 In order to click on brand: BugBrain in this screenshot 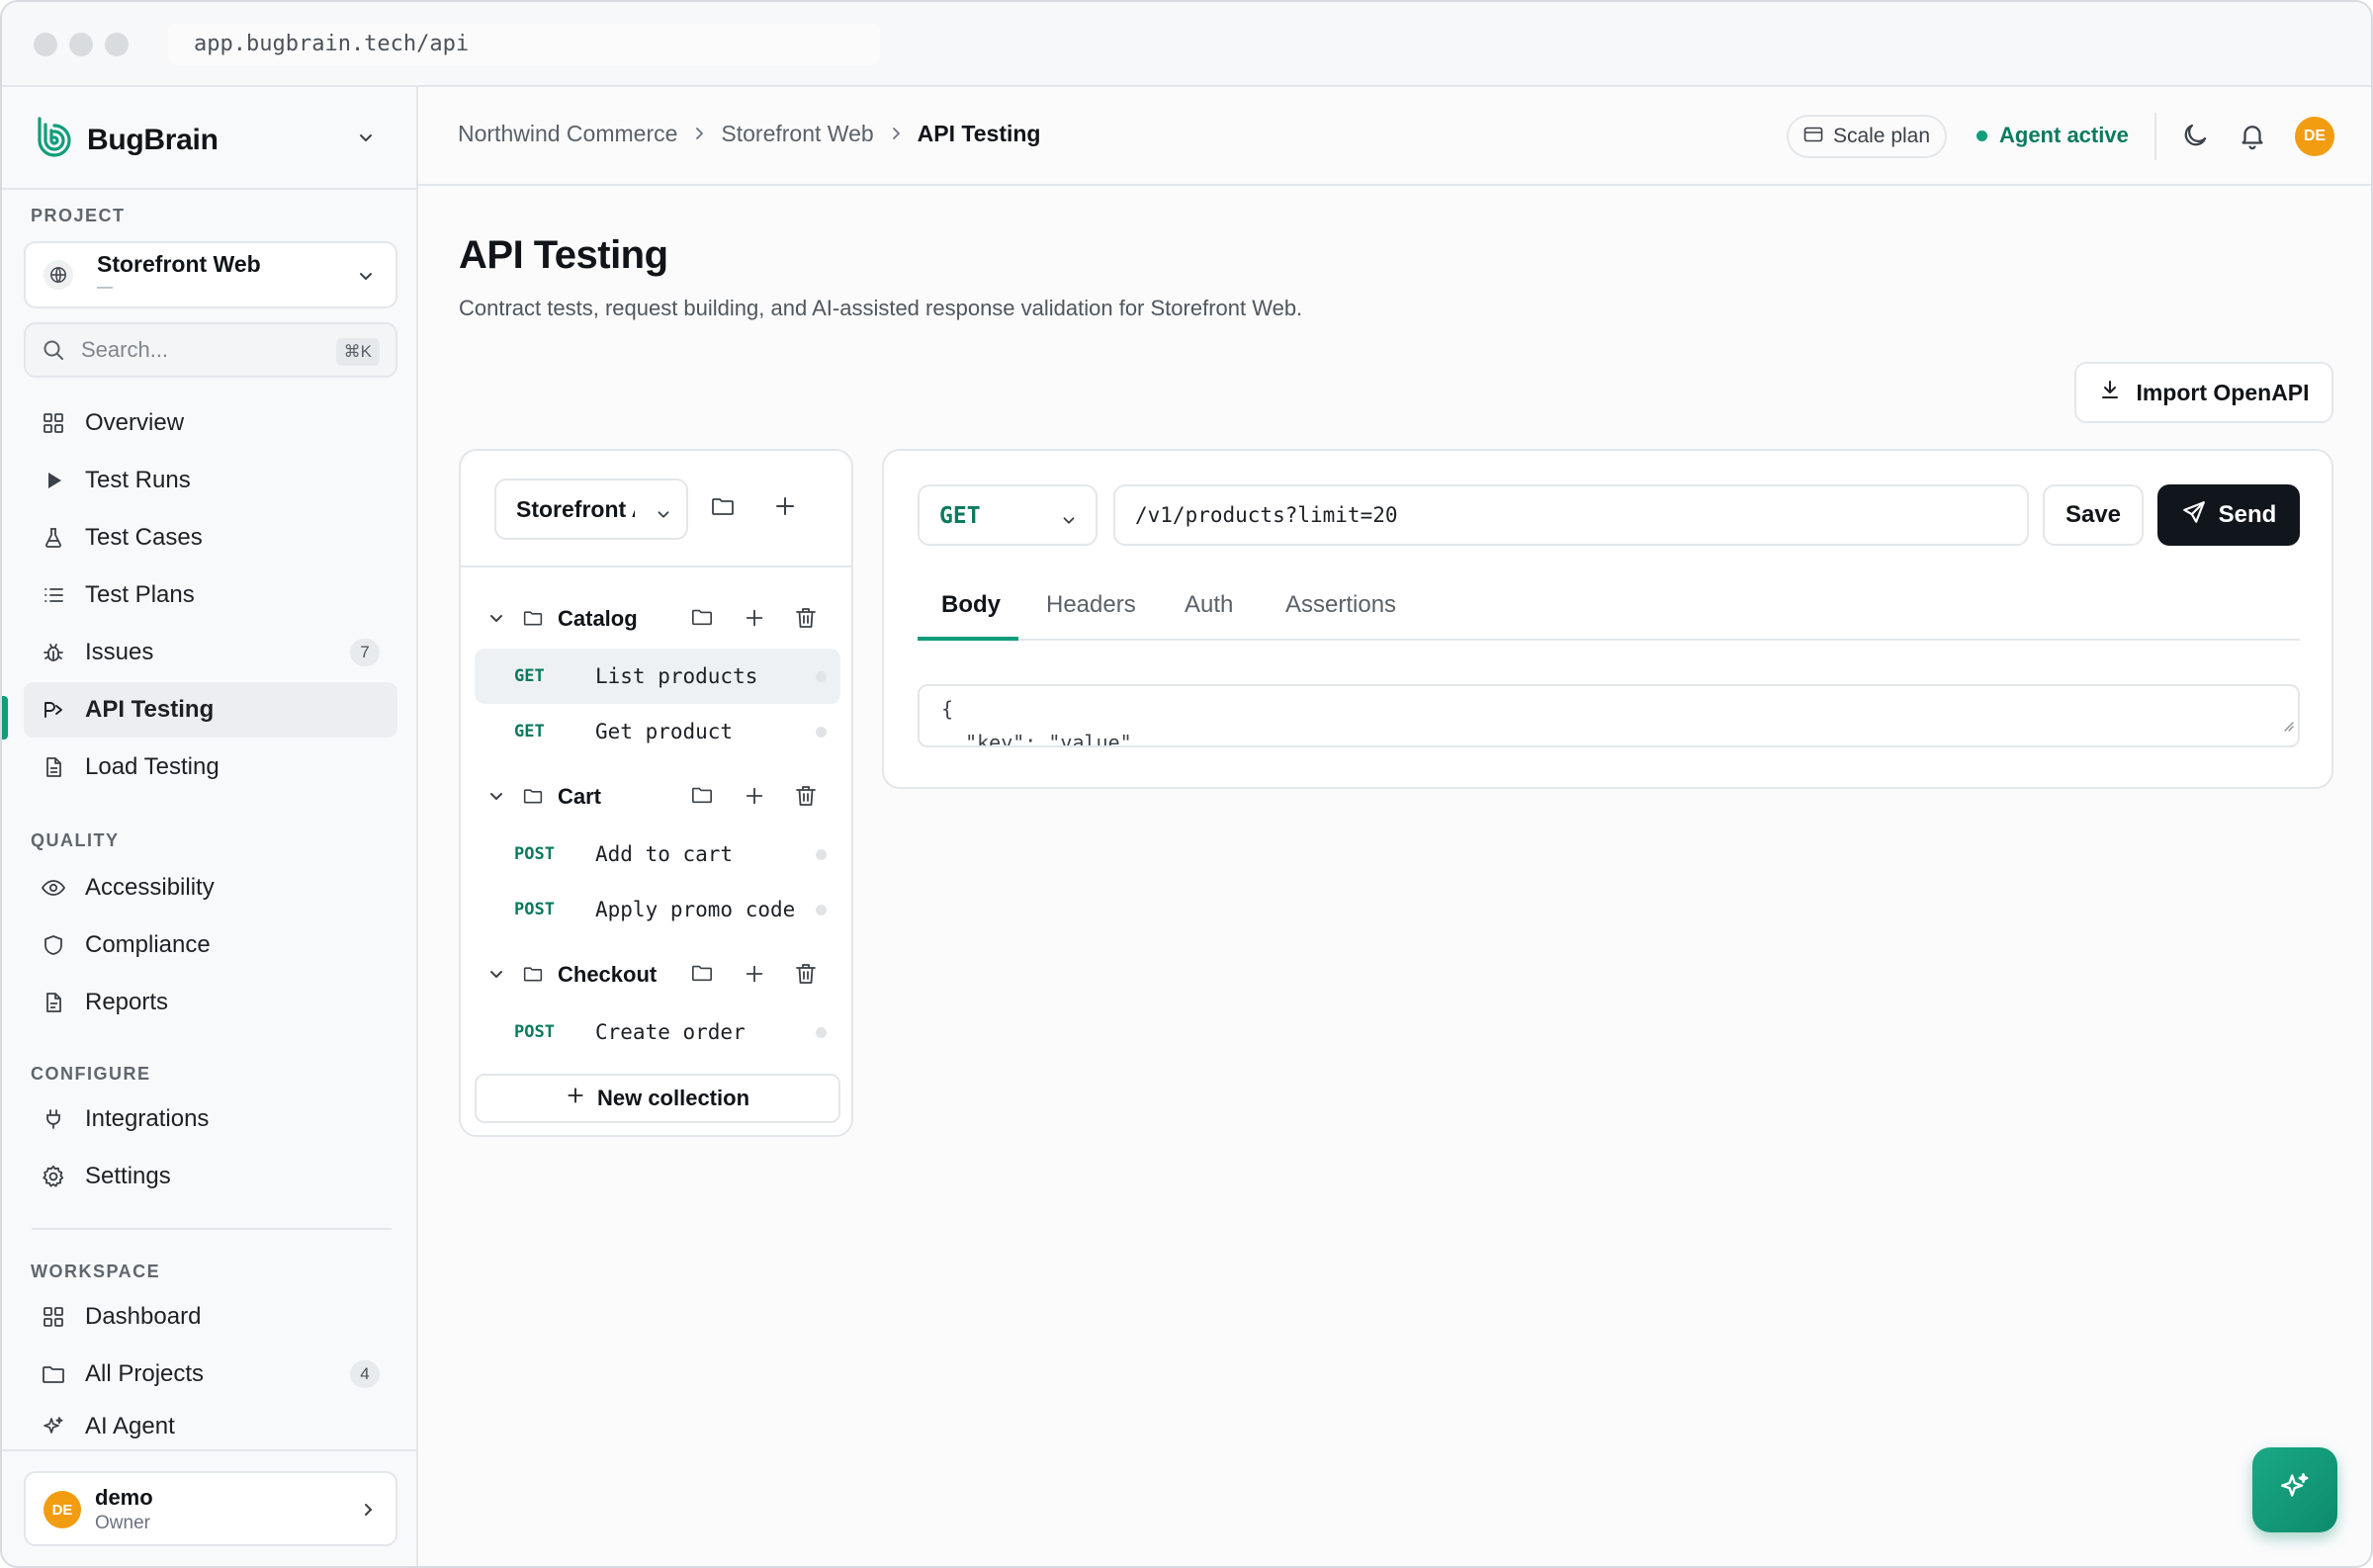, I will do `click(126, 140)`.